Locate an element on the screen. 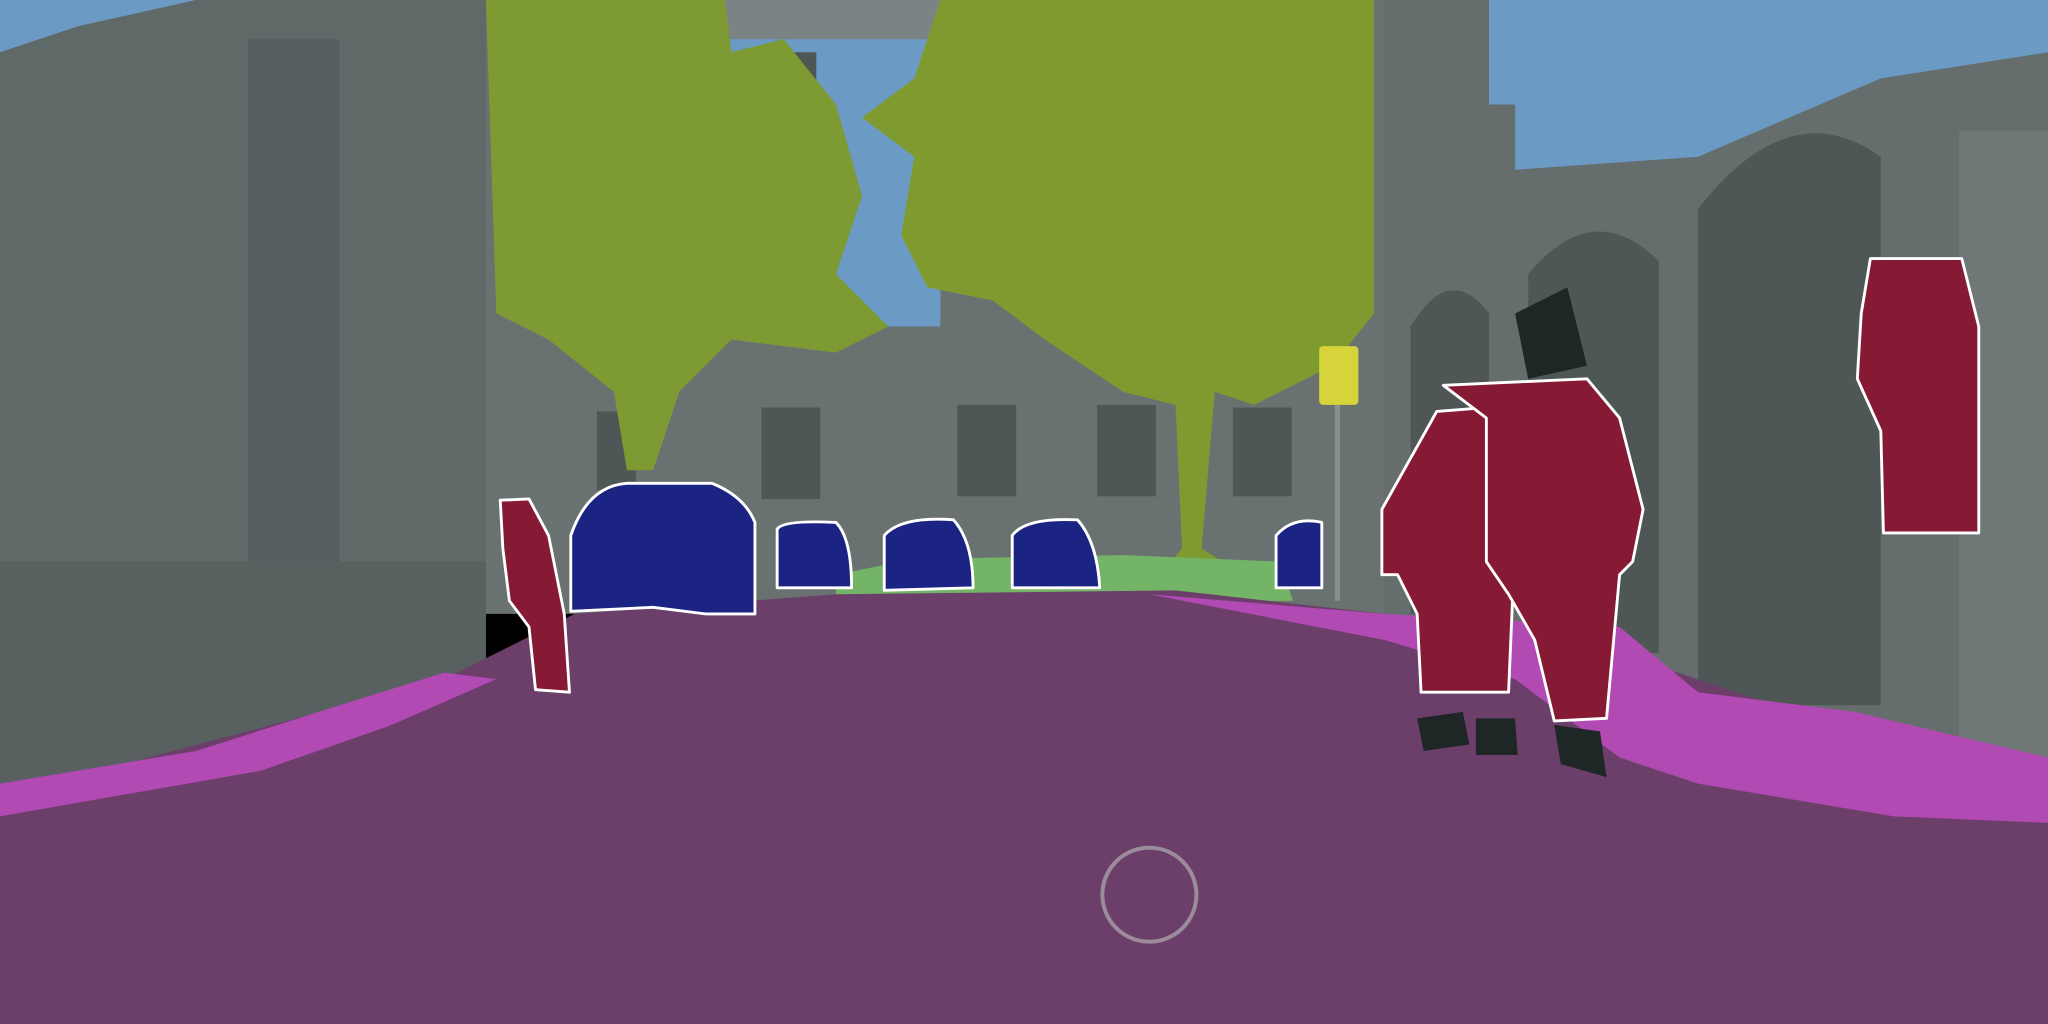 Image resolution: width=2048 pixels, height=1024 pixels. traffic-sign is located at coordinates (1339, 375).